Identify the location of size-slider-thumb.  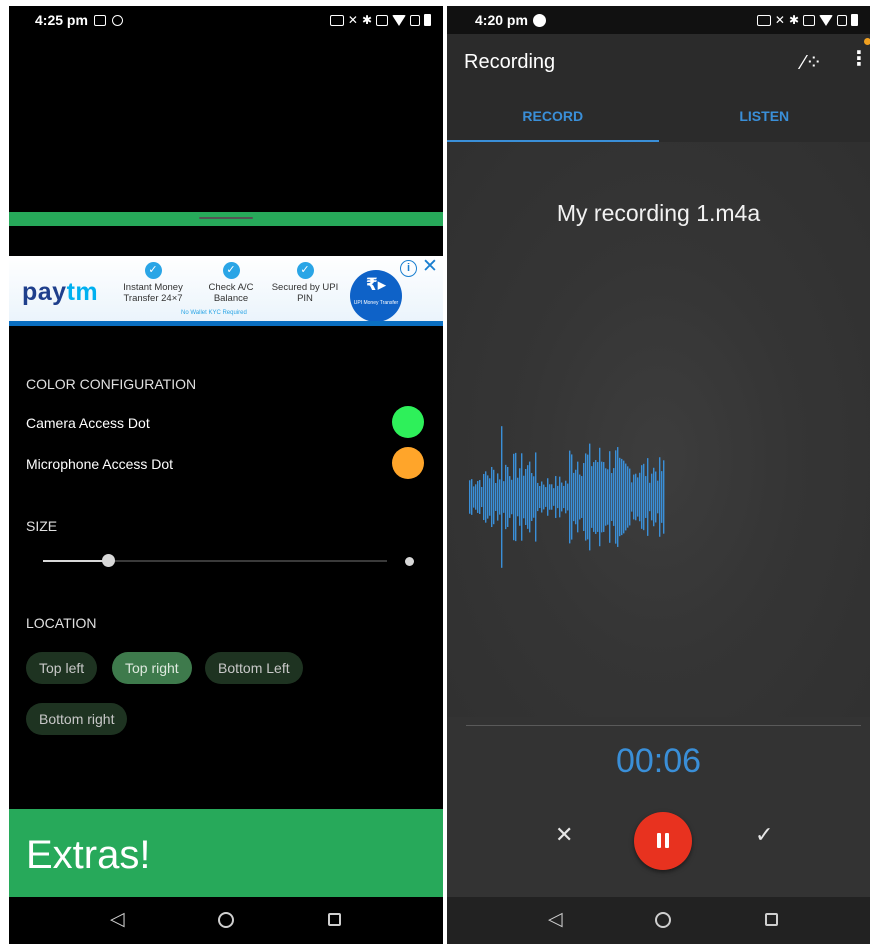
(109, 560).